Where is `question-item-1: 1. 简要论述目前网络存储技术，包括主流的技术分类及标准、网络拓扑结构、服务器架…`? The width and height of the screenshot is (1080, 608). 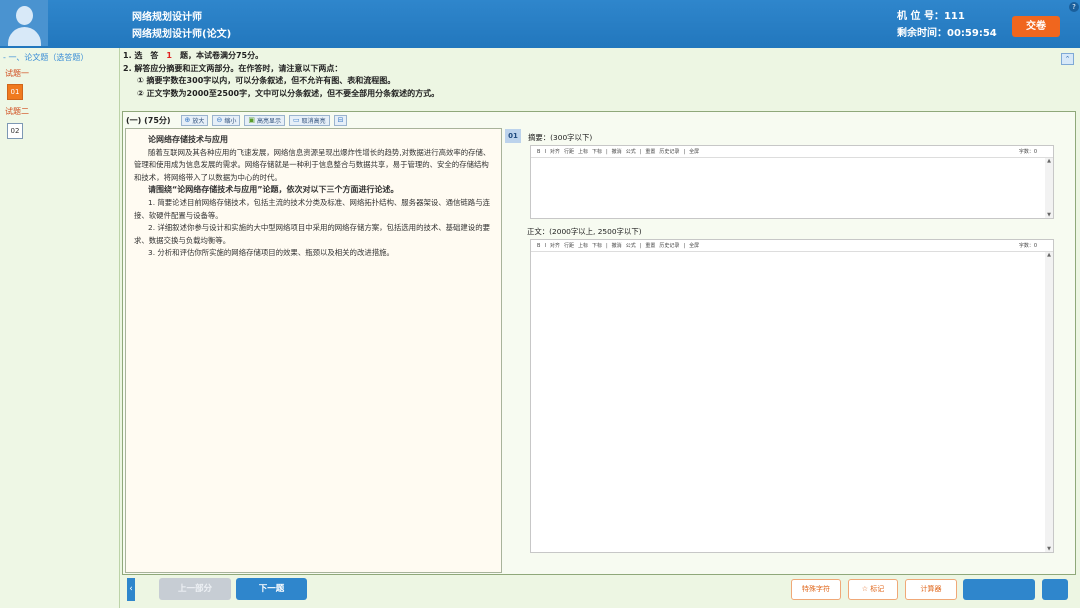
question-item-1: 1. 简要论述目前网络存储技术，包括主流的技术分类及标准、网络拓扑结构、服务器架… is located at coordinates (312, 208).